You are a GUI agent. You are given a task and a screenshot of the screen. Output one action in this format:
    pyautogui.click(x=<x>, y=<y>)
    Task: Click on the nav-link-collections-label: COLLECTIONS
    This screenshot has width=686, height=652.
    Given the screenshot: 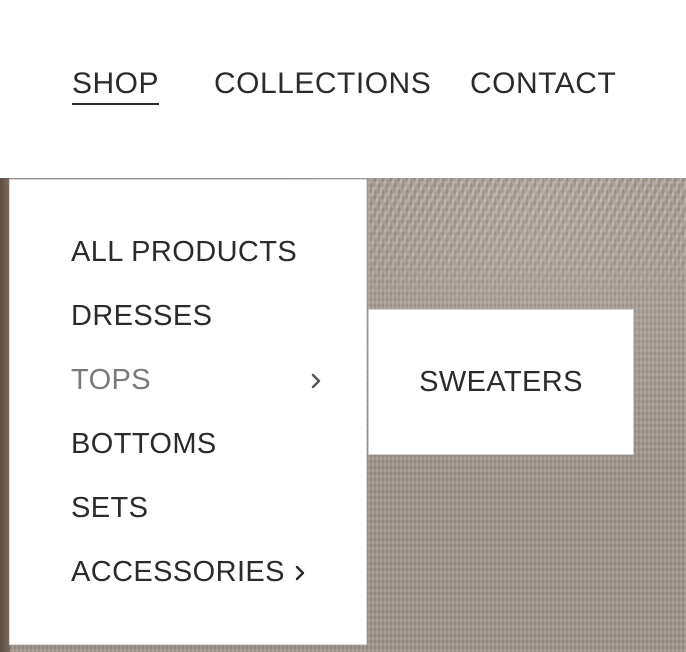 What is the action you would take?
    pyautogui.click(x=323, y=83)
    